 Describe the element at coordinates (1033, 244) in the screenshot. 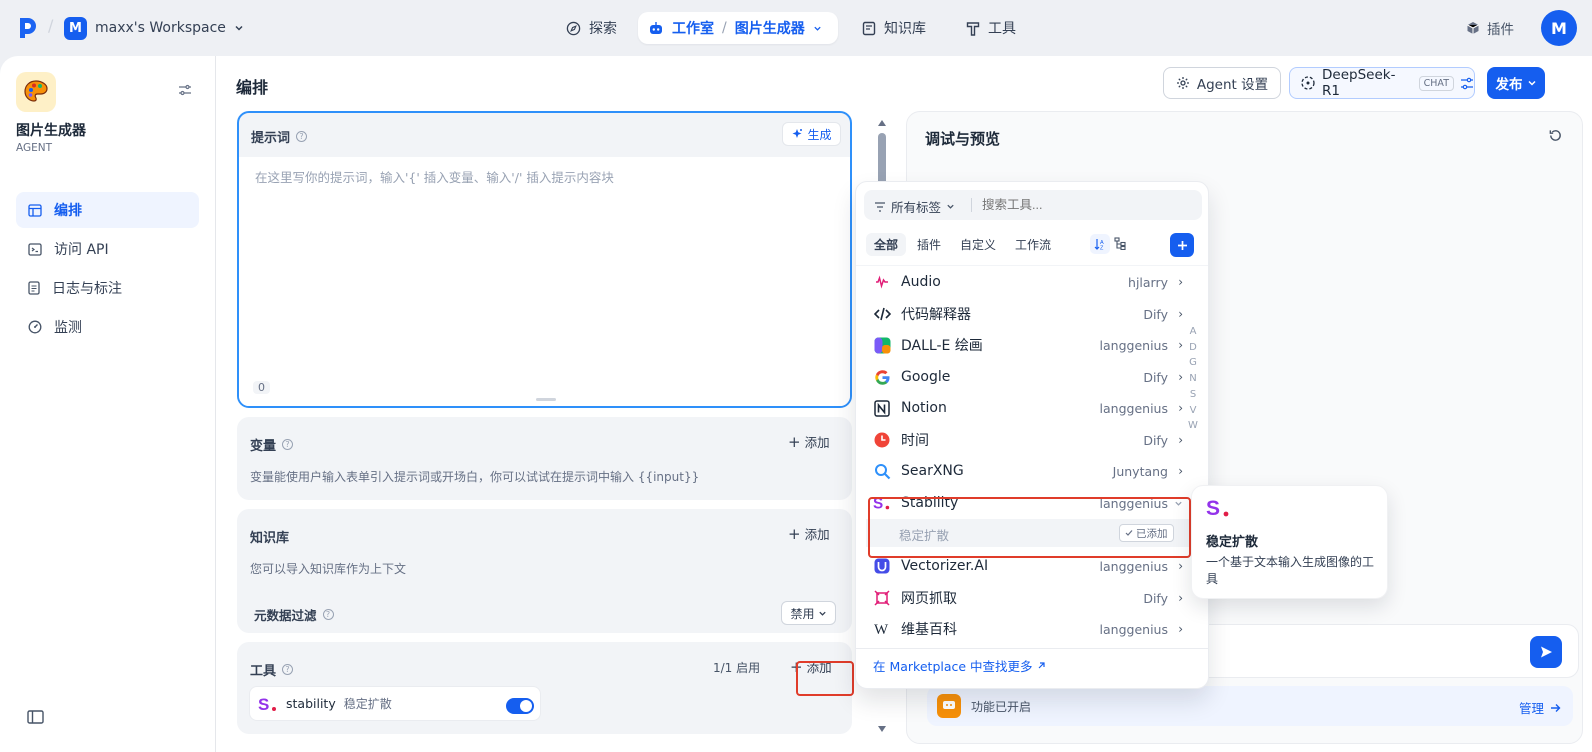

I see `tab-workflow: 工作流` at that location.